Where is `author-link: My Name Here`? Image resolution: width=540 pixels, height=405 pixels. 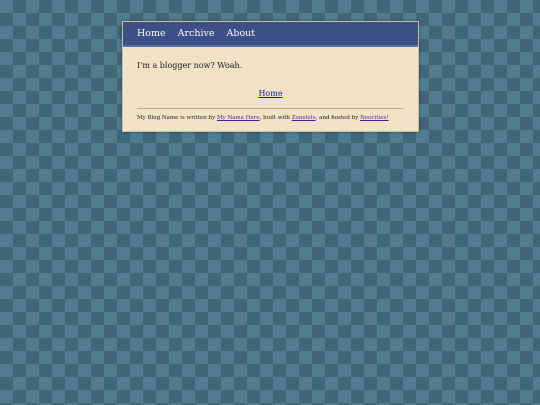
author-link: My Name Here is located at coordinates (238, 118).